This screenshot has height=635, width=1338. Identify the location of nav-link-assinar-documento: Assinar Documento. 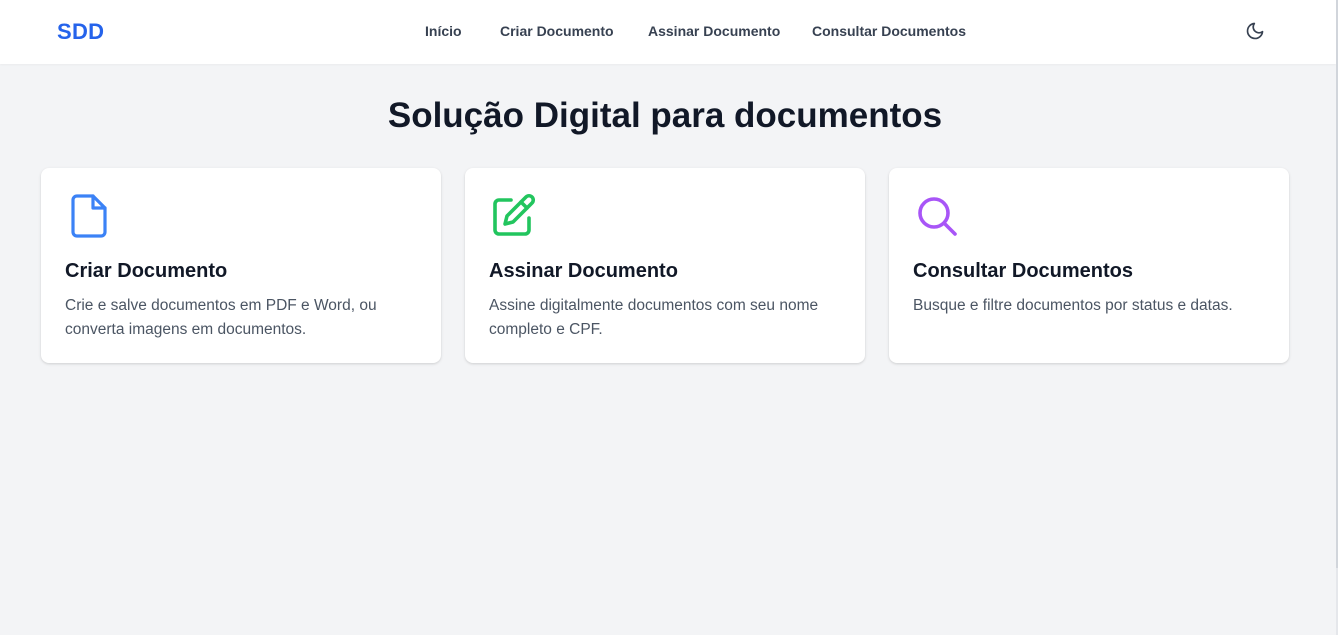
(714, 31).